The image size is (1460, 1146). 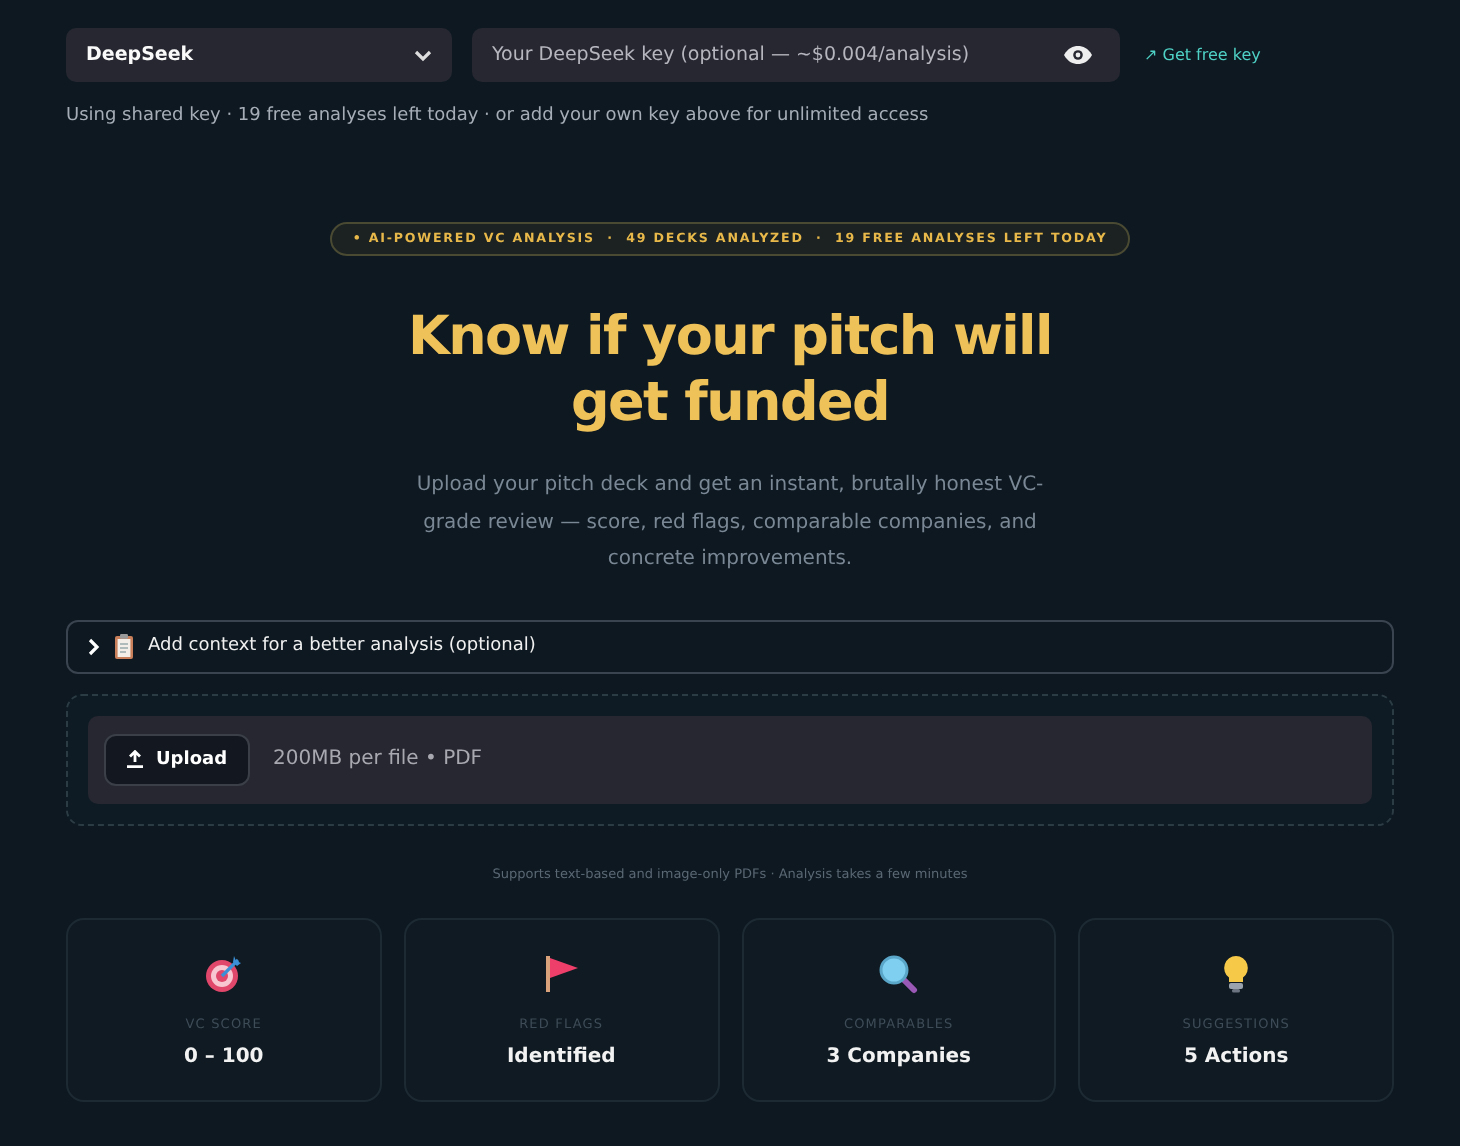 What do you see at coordinates (561, 973) in the screenshot?
I see `flag-icon` at bounding box center [561, 973].